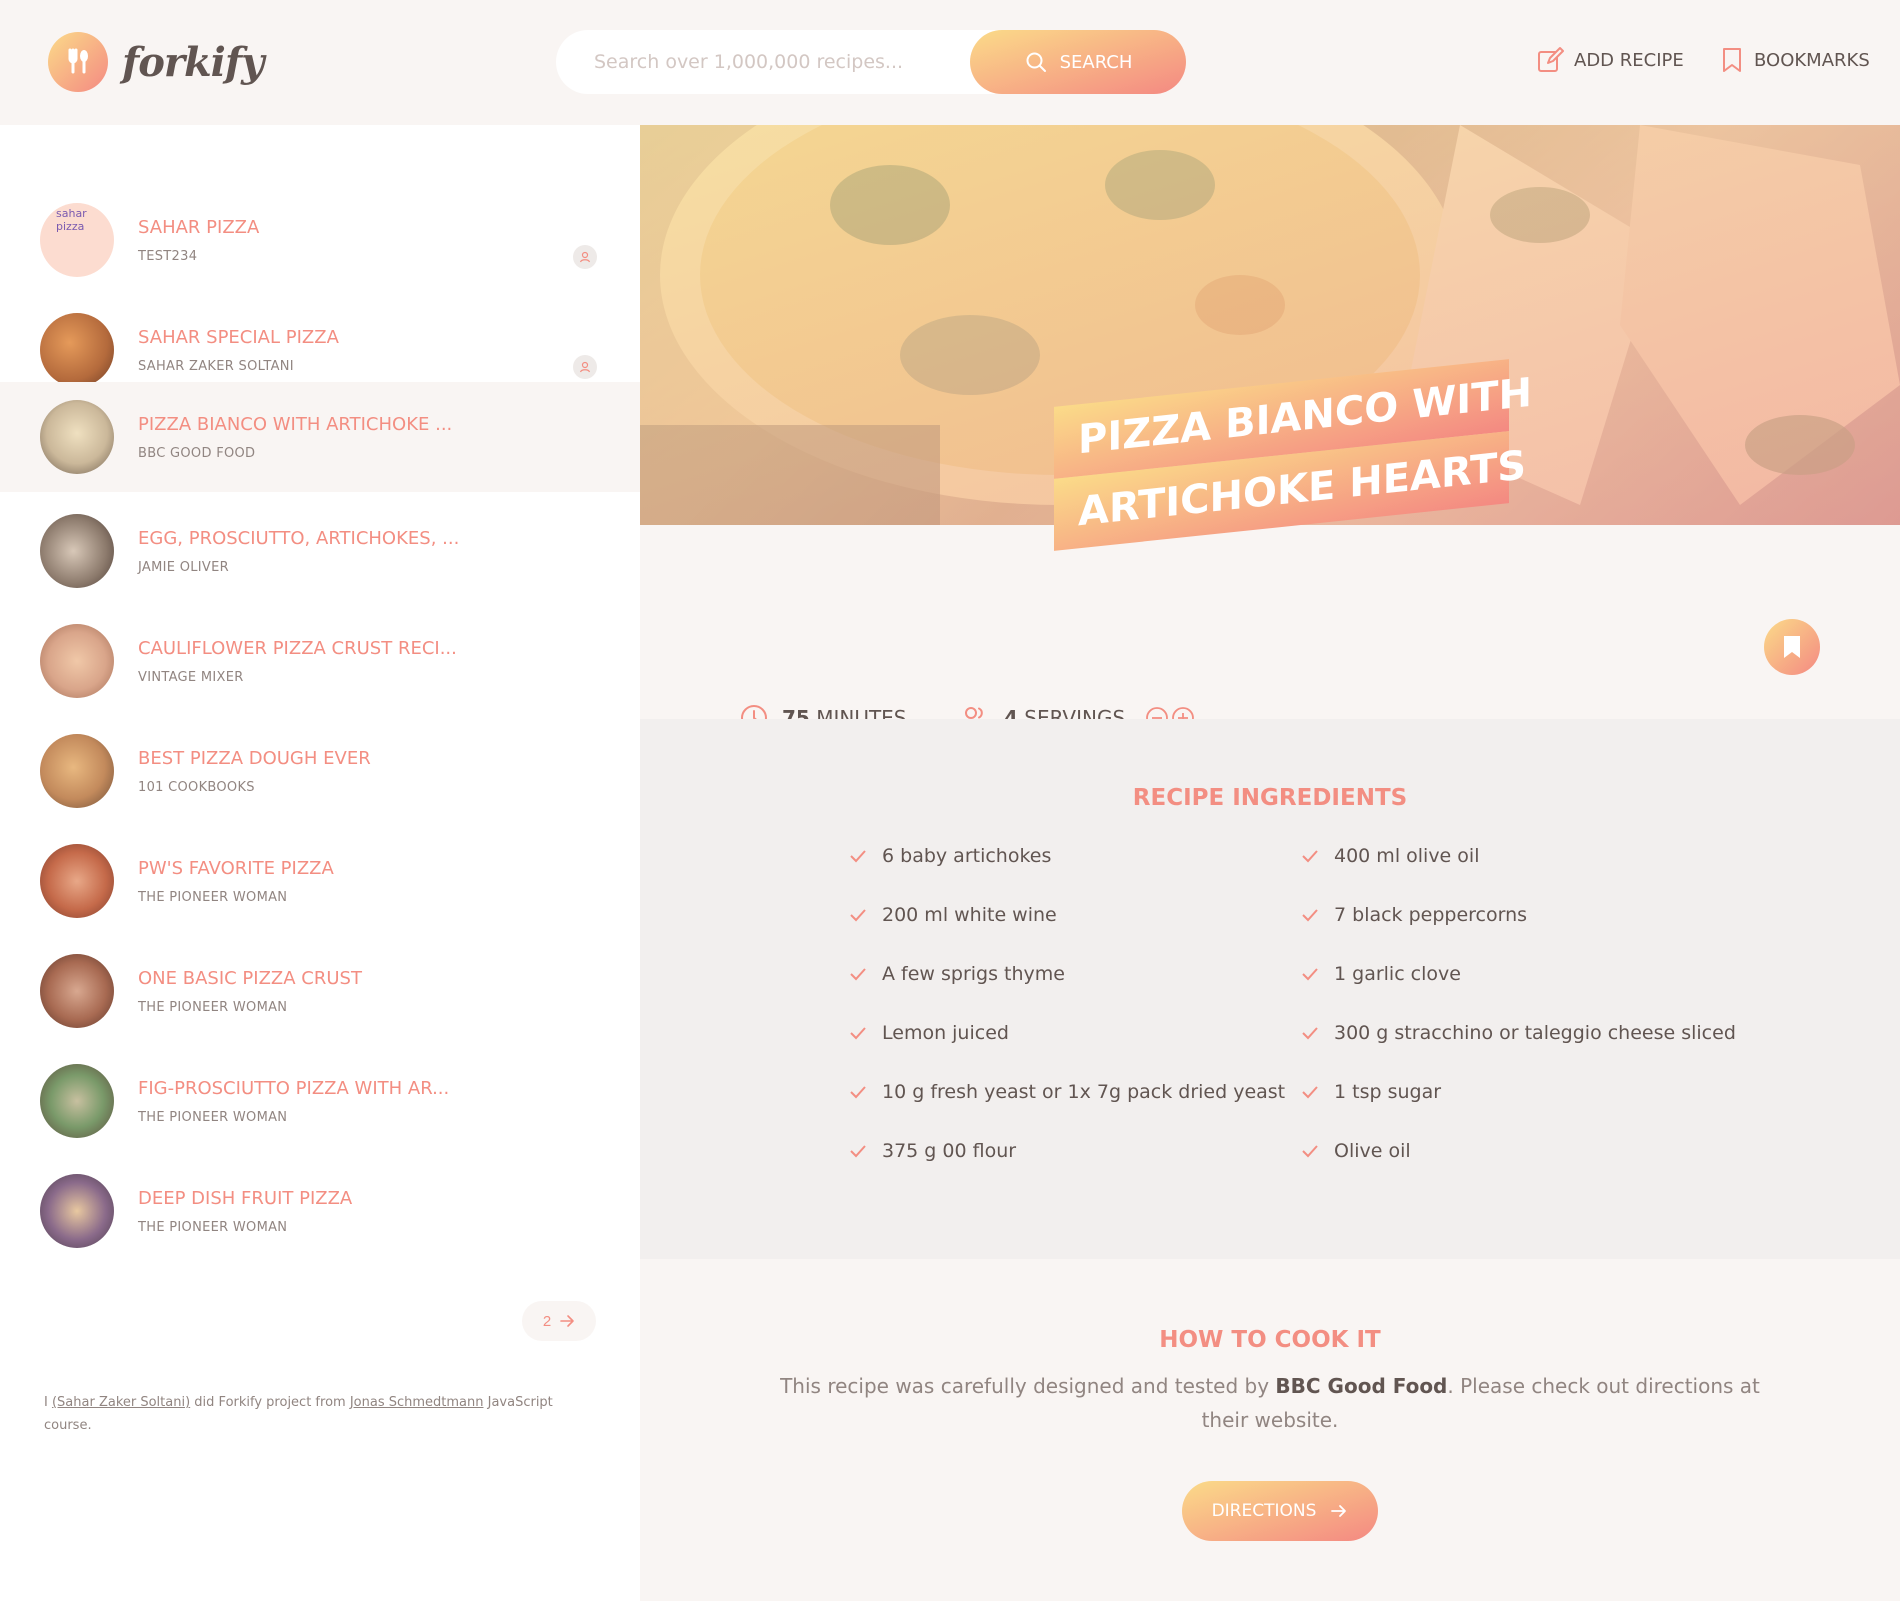  I want to click on result-item: Deep Dish Fruit Pizza The Pioneer Woman, so click(320, 1207).